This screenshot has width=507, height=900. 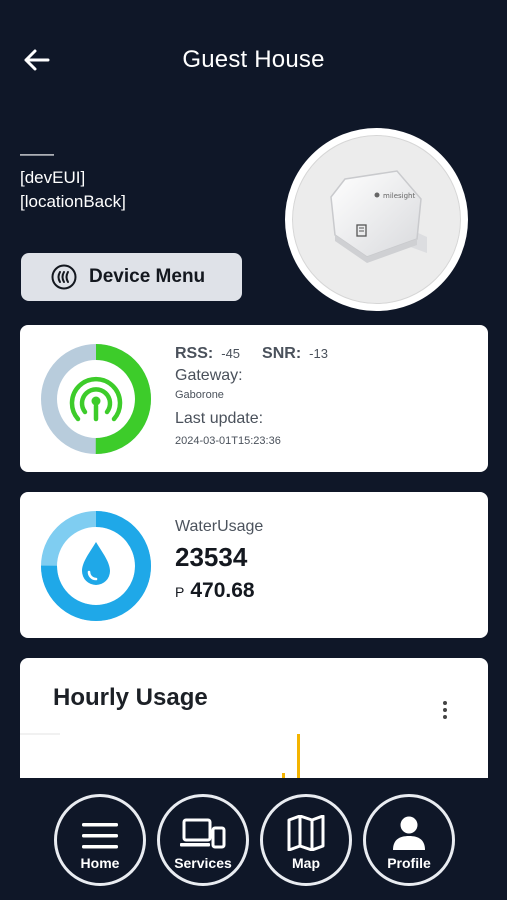 I want to click on water-ring-gauge, so click(x=96, y=566).